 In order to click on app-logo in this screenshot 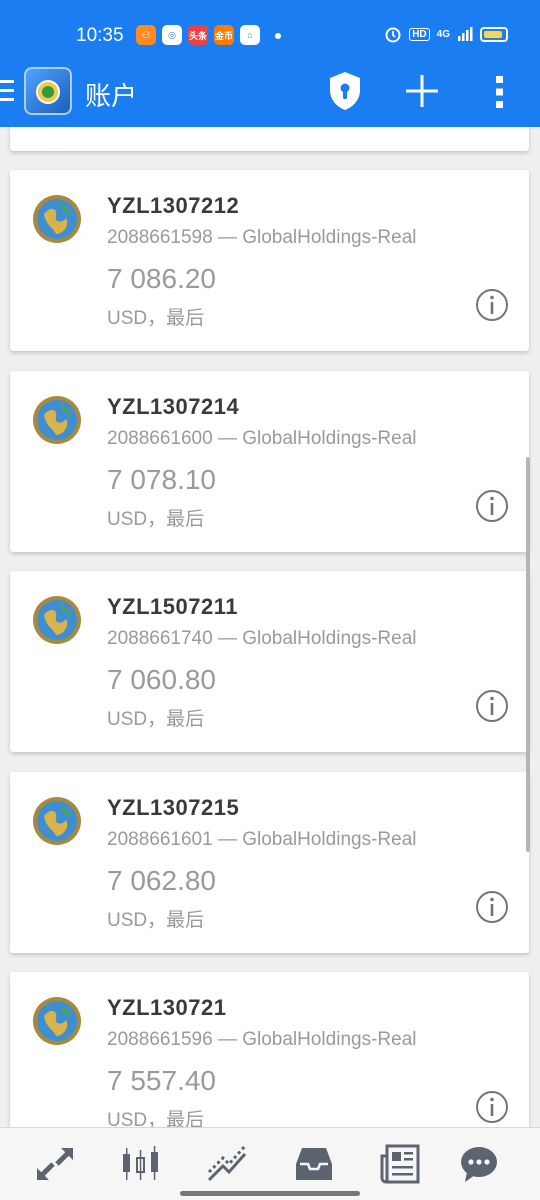, I will do `click(48, 91)`.